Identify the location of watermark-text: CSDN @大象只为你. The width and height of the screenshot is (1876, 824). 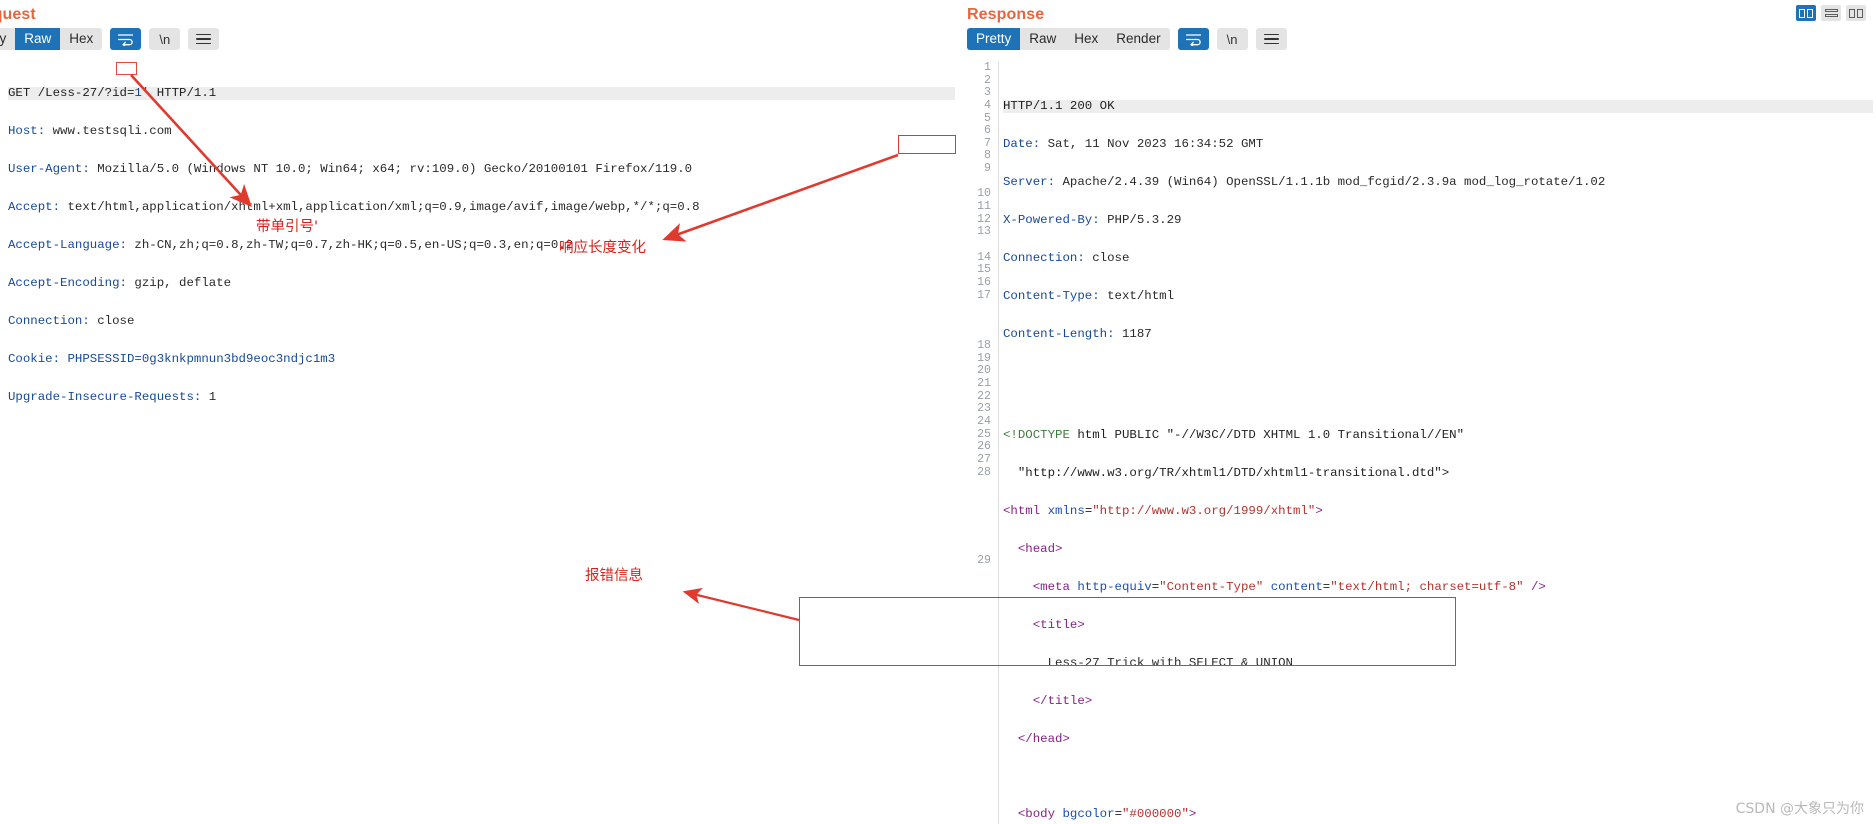
(1799, 809).